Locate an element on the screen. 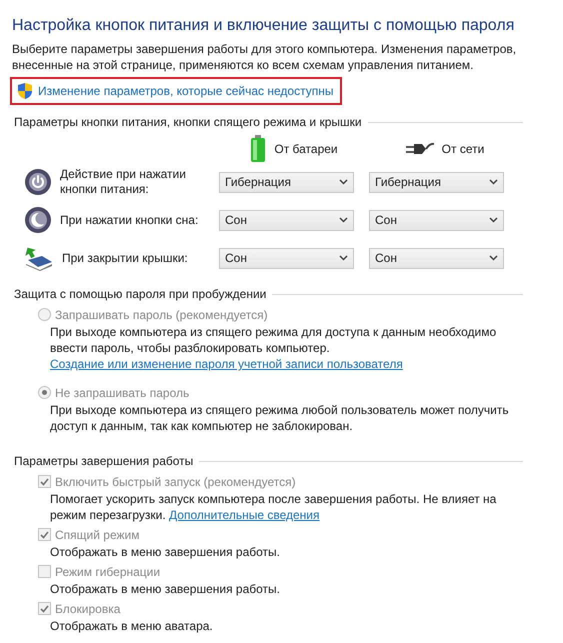 This screenshot has height=643, width=563. intro-text: Выберите параметры завершения работы для этого компьютера. Изменения параметров, внесенные на этой странице, применяются ко всем схемам управления питанием. is located at coordinates (265, 57).